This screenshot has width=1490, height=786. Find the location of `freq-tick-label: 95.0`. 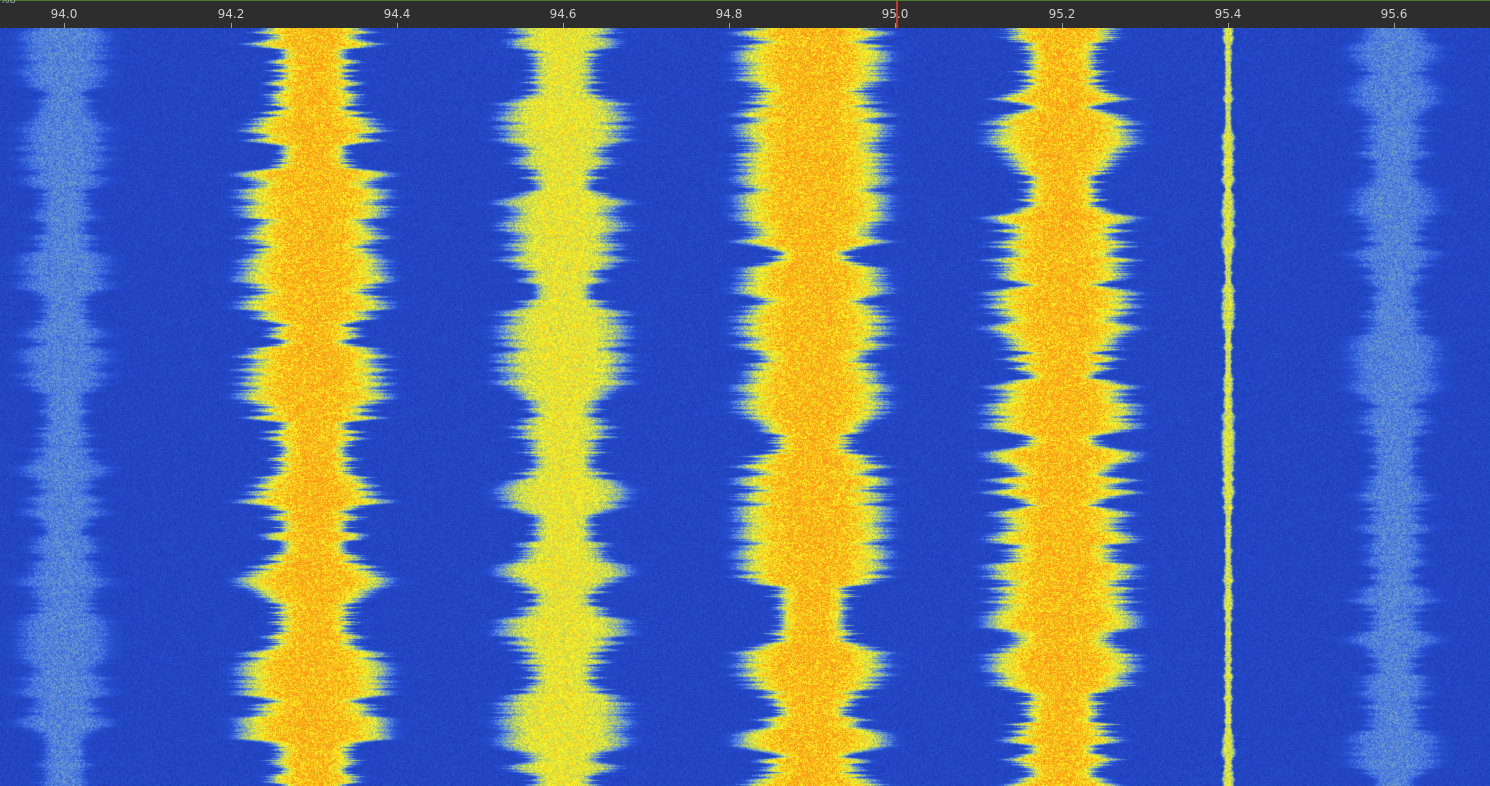

freq-tick-label: 95.0 is located at coordinates (895, 14).